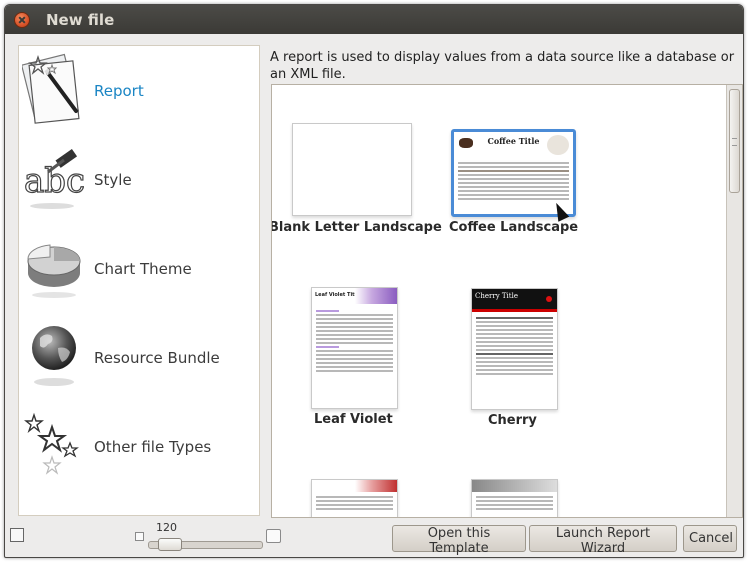 The image size is (750, 564). What do you see at coordinates (459, 540) in the screenshot?
I see `open-template-button: Open this Template` at bounding box center [459, 540].